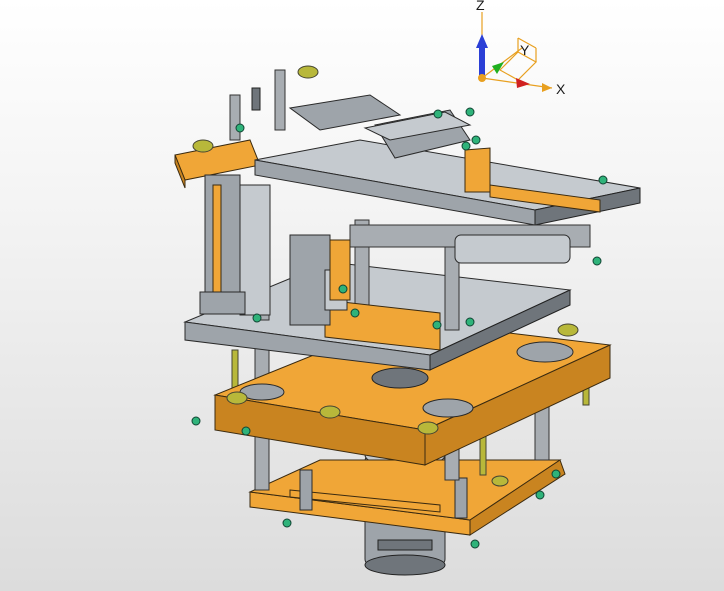  Describe the element at coordinates (525, 50) in the screenshot. I see `y-axis-label: Y` at that location.